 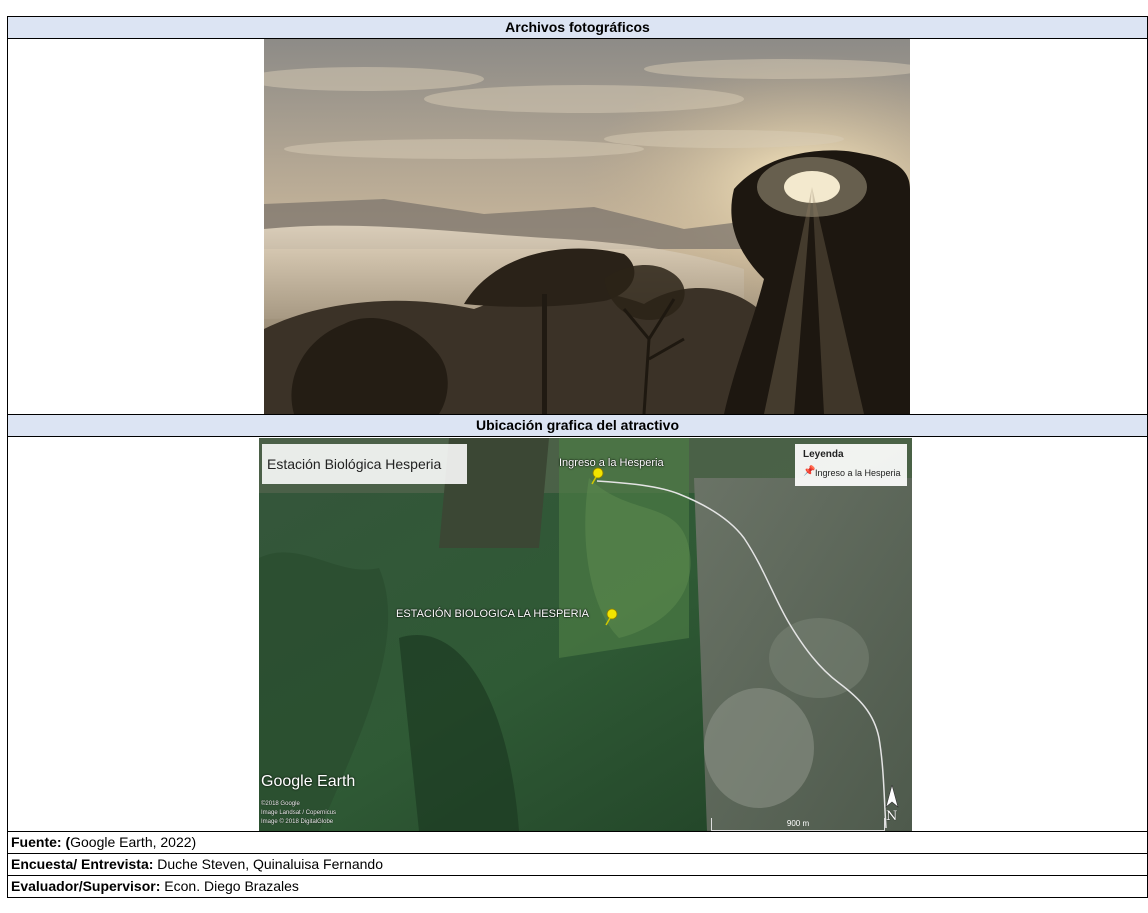 I want to click on credit-line: Image Landsat / Copernicus, so click(x=299, y=813).